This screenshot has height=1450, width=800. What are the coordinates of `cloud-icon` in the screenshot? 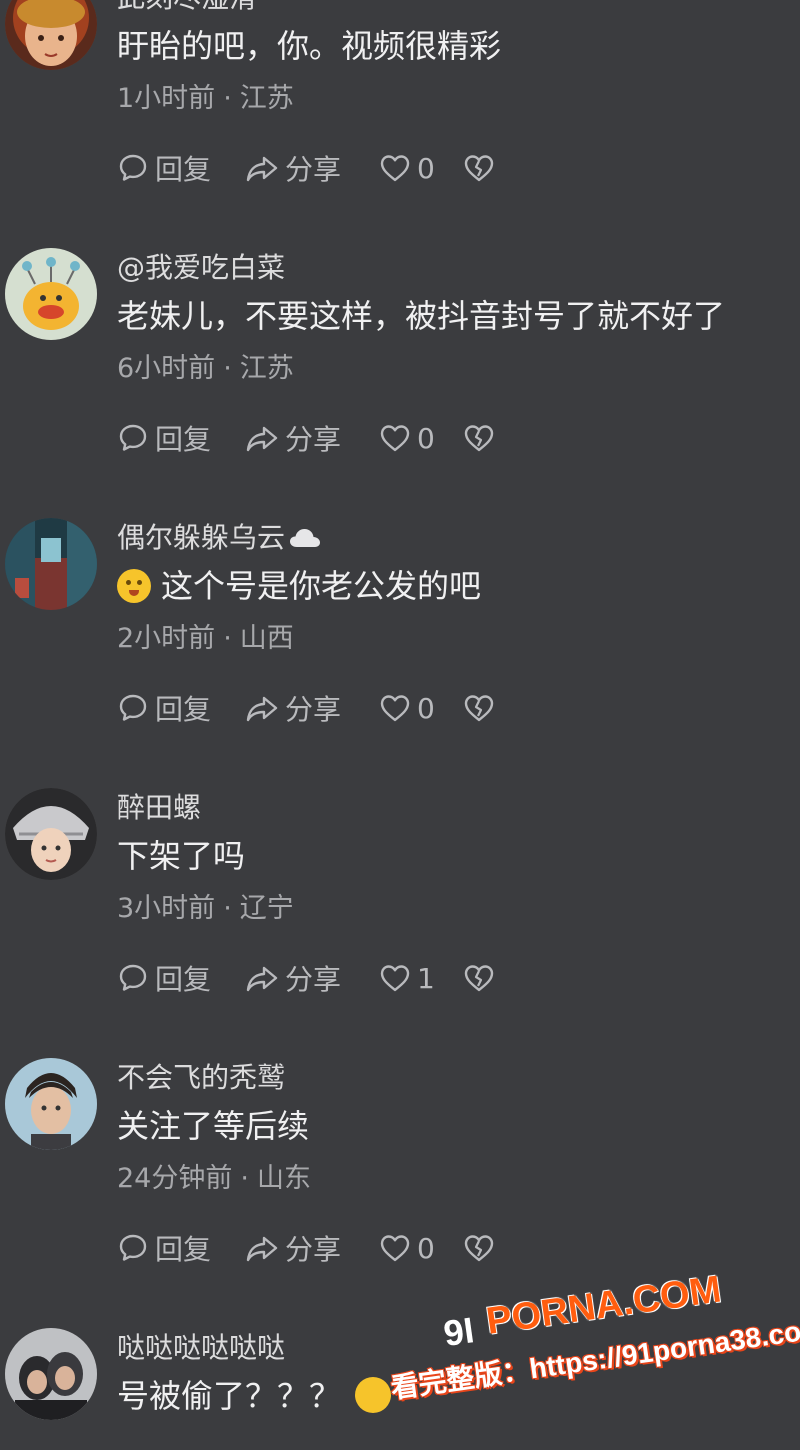 It's located at (305, 538).